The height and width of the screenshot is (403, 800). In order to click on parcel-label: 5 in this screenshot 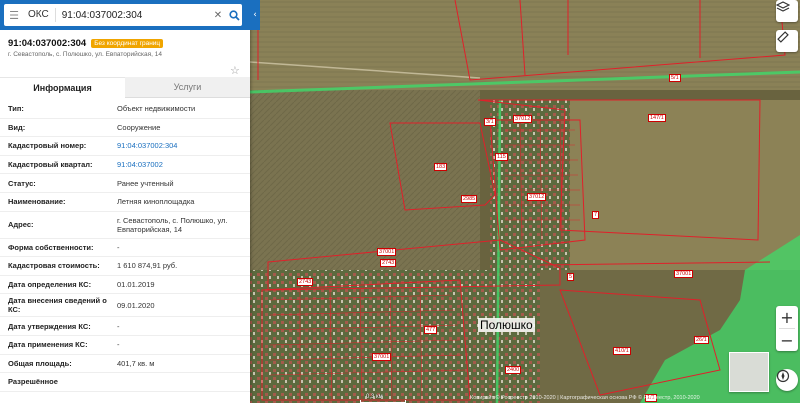, I will do `click(571, 277)`.